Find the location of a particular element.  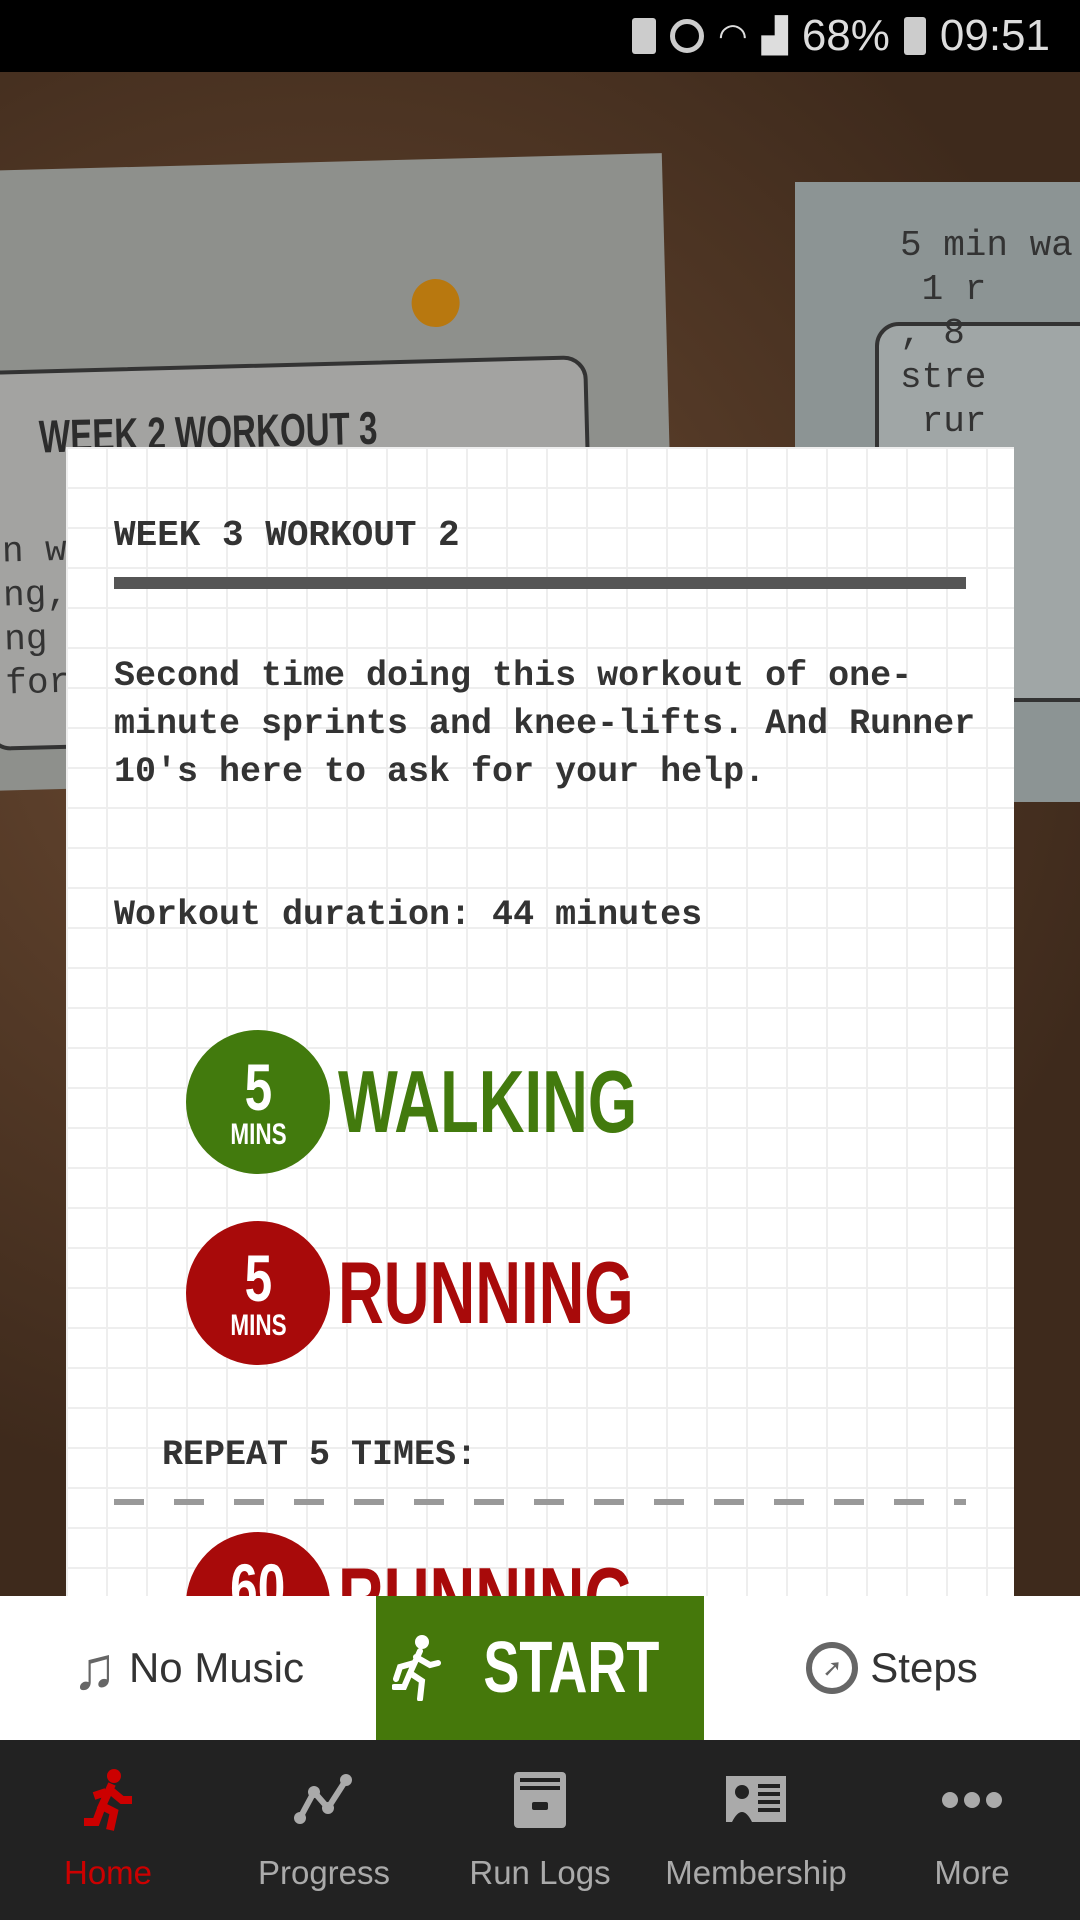

workout-title: WEEK 3 WORKOUT 2 is located at coordinates (287, 535).